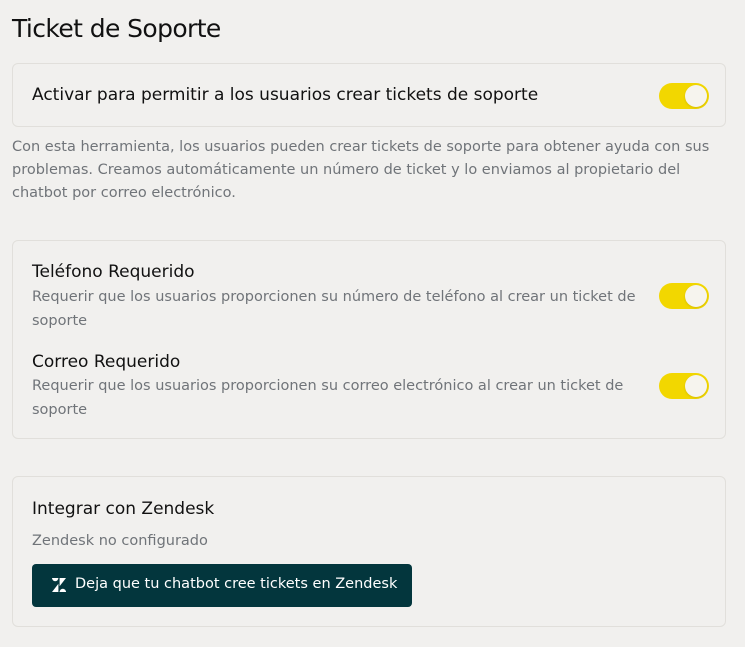  I want to click on page-title: Ticket de Soporte, so click(116, 28).